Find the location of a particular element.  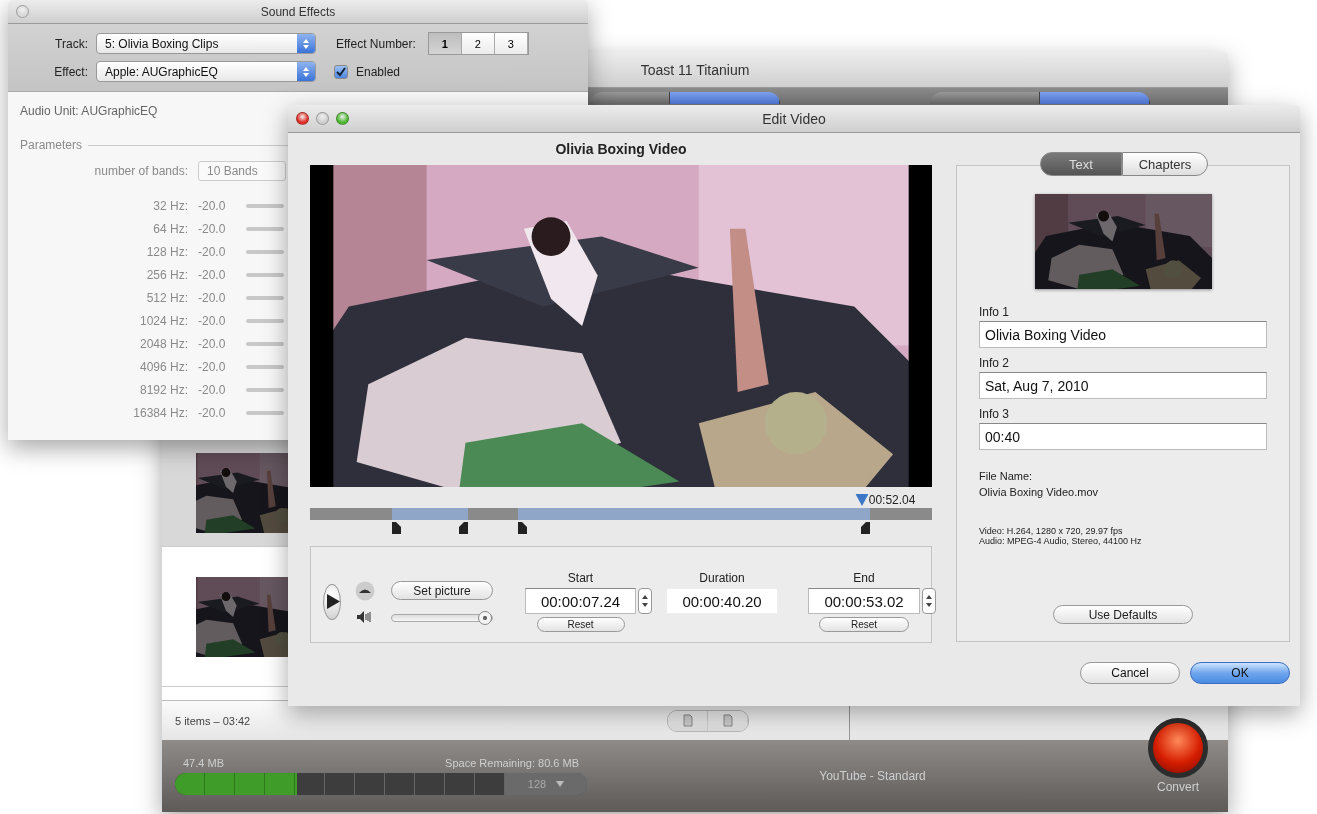

info-label: Info 1 is located at coordinates (995, 312).